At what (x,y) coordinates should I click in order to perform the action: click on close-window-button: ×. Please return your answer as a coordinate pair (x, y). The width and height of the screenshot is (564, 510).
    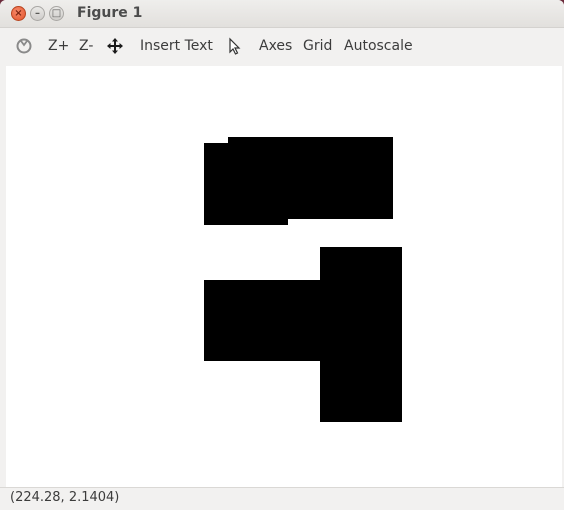
    Looking at the image, I should click on (18, 13).